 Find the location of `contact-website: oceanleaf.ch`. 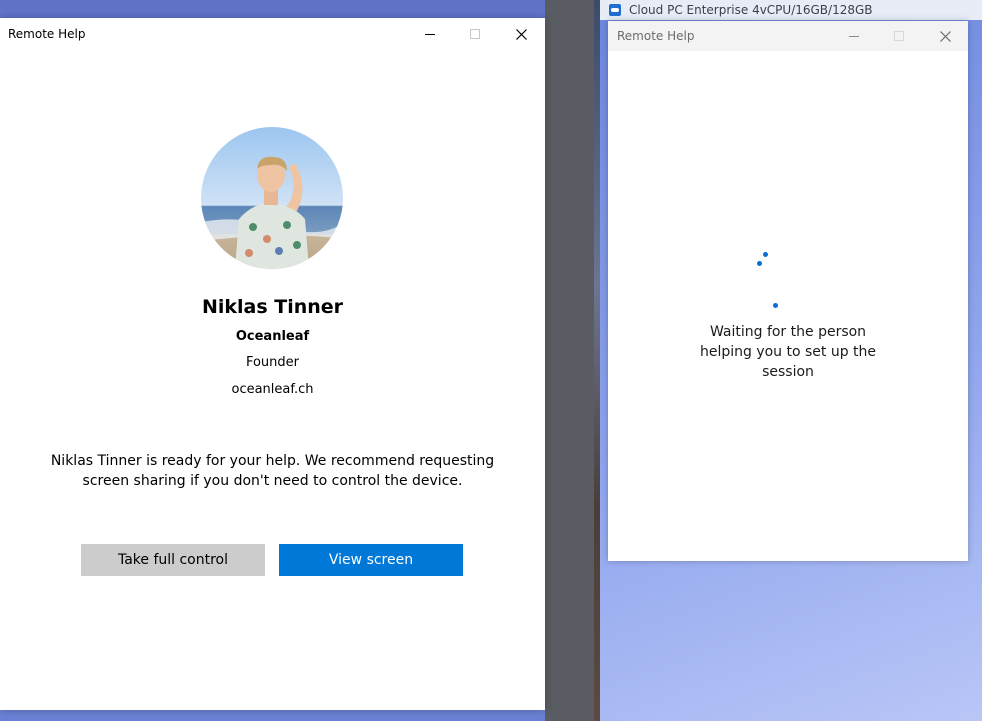

contact-website: oceanleaf.ch is located at coordinates (272, 389).